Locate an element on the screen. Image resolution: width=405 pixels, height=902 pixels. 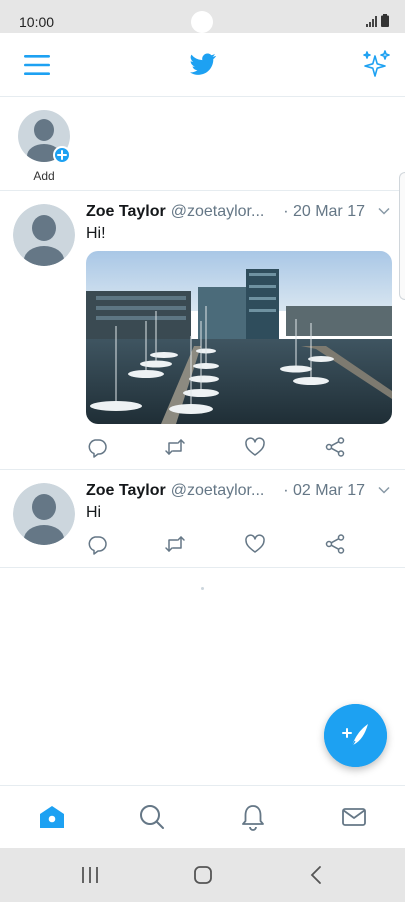
front-camera is located at coordinates (202, 22).